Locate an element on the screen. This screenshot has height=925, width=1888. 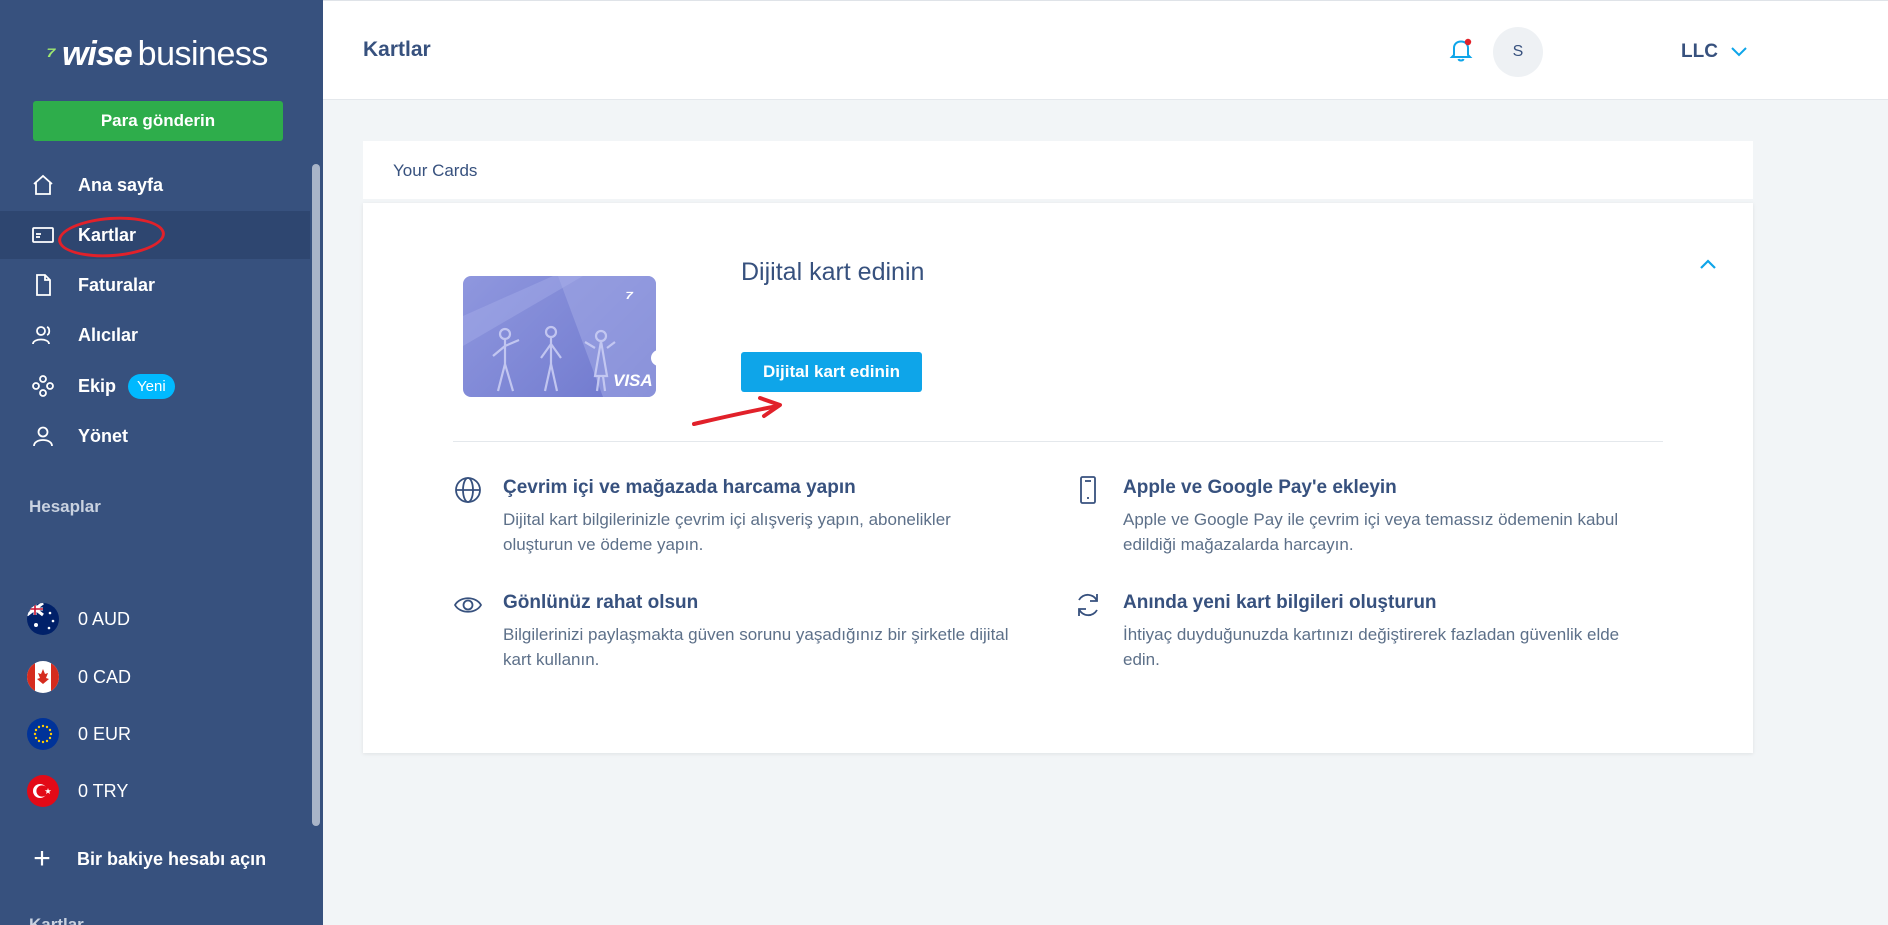
notification-bell-icon is located at coordinates (1461, 50).